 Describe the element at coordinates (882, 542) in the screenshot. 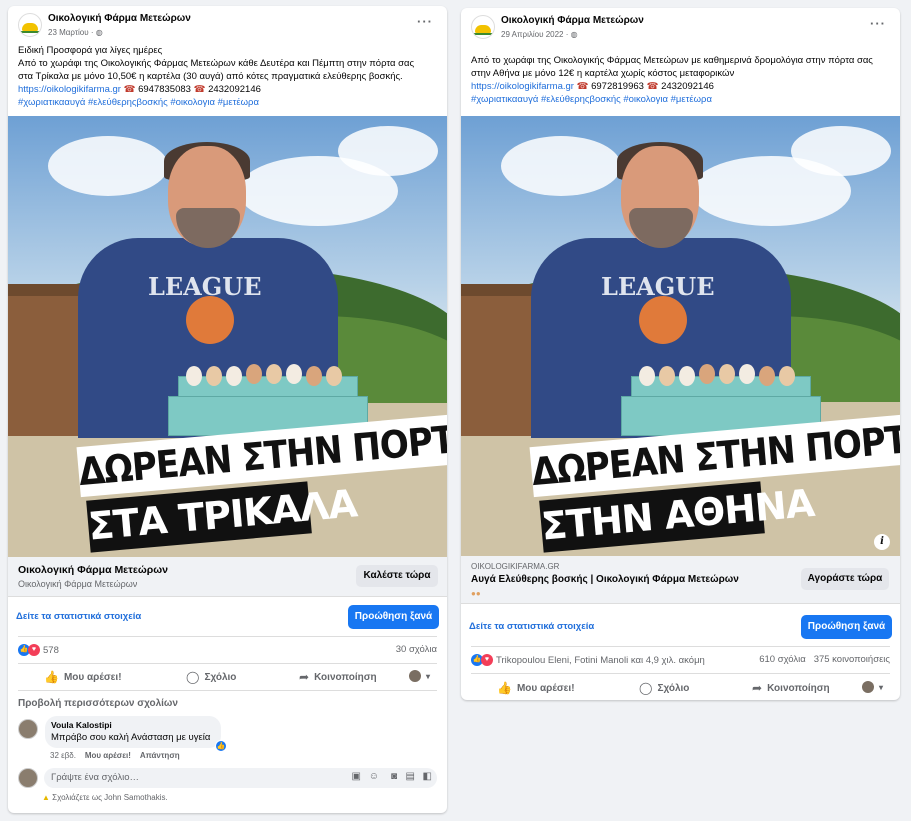

I see `info-icon: i` at that location.